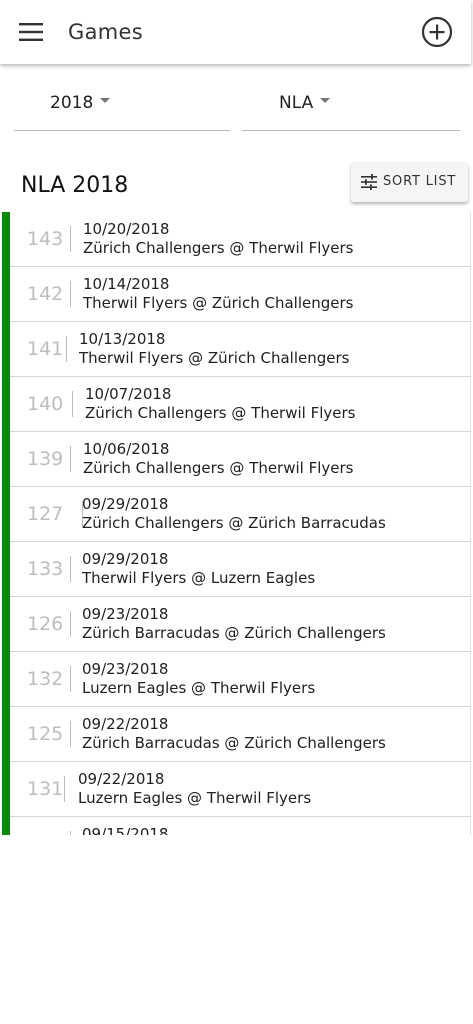 The height and width of the screenshot is (1024, 473). Describe the element at coordinates (45, 569) in the screenshot. I see `game-number: 133` at that location.